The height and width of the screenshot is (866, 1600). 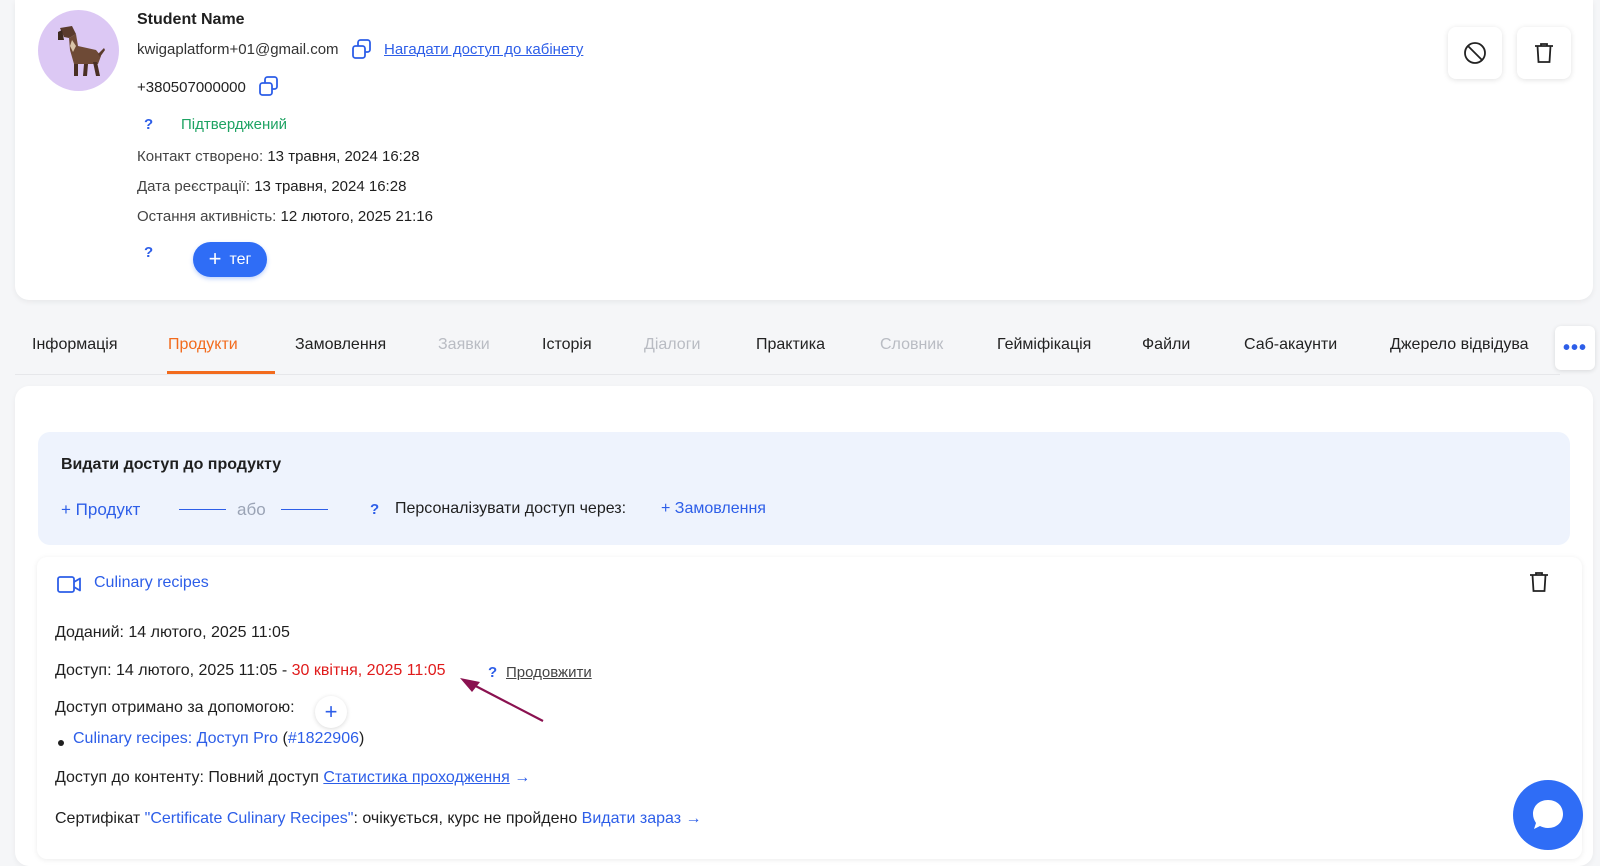 I want to click on block-user-button, so click(x=1475, y=53).